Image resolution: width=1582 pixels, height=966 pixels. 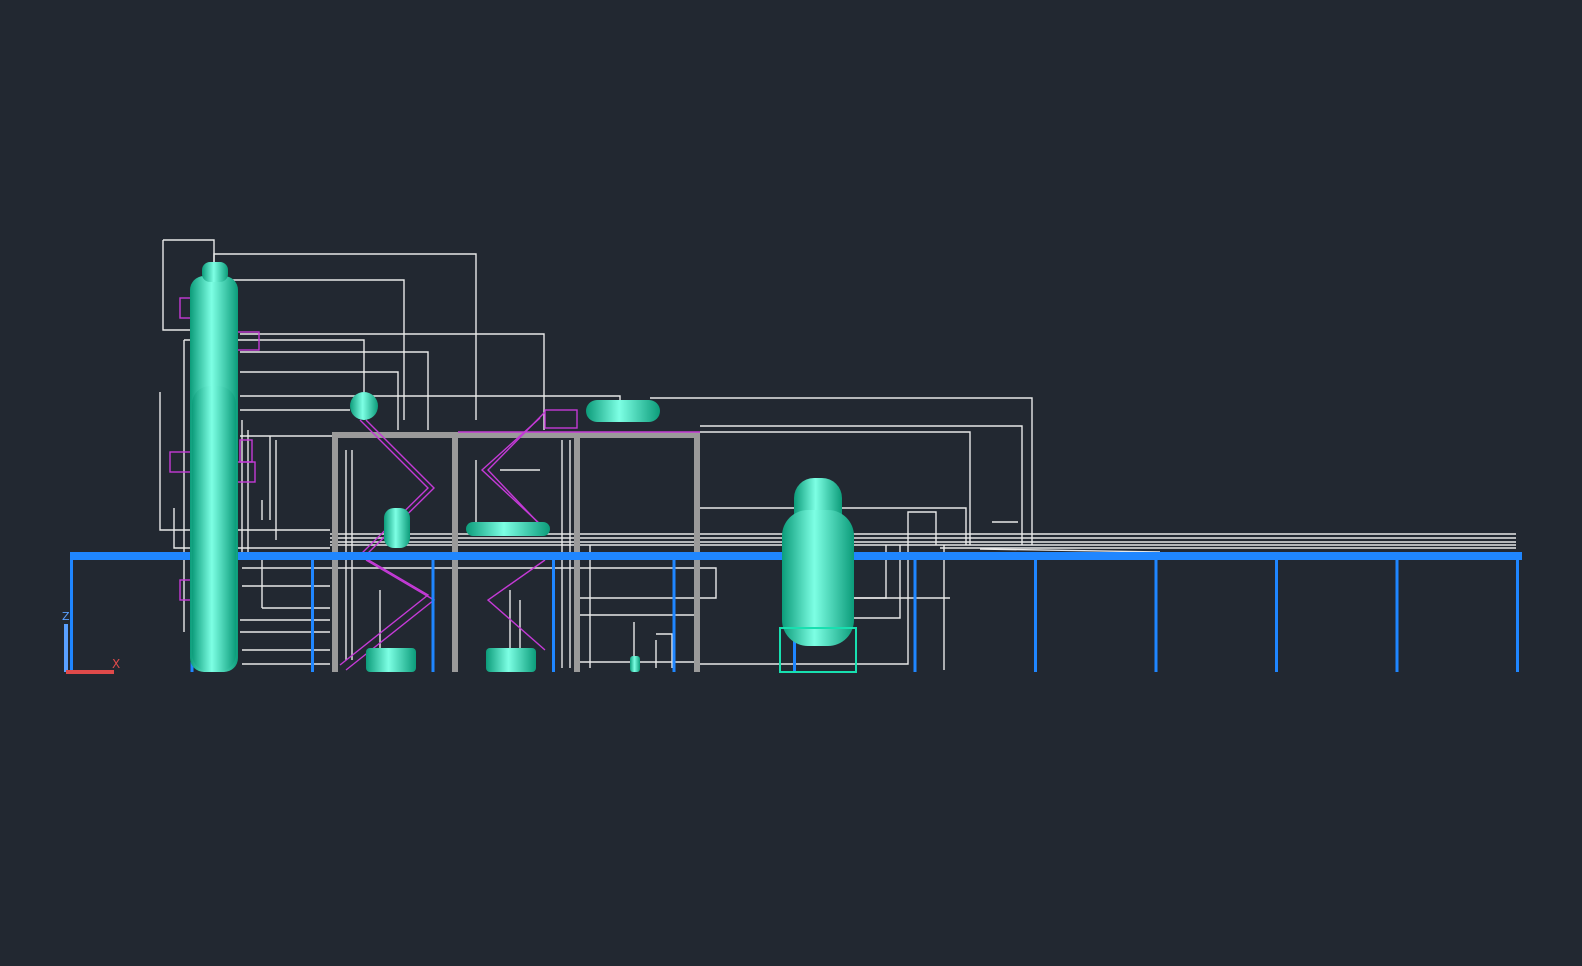 What do you see at coordinates (508, 529) in the screenshot?
I see `horizontal-exchanger` at bounding box center [508, 529].